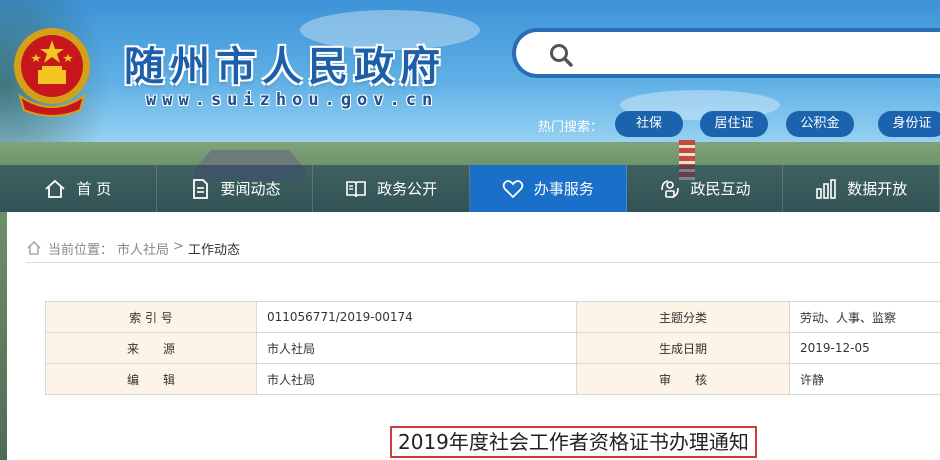 The height and width of the screenshot is (460, 940). What do you see at coordinates (292, 100) in the screenshot?
I see `site-domain: www.suizhou.gov.cn` at bounding box center [292, 100].